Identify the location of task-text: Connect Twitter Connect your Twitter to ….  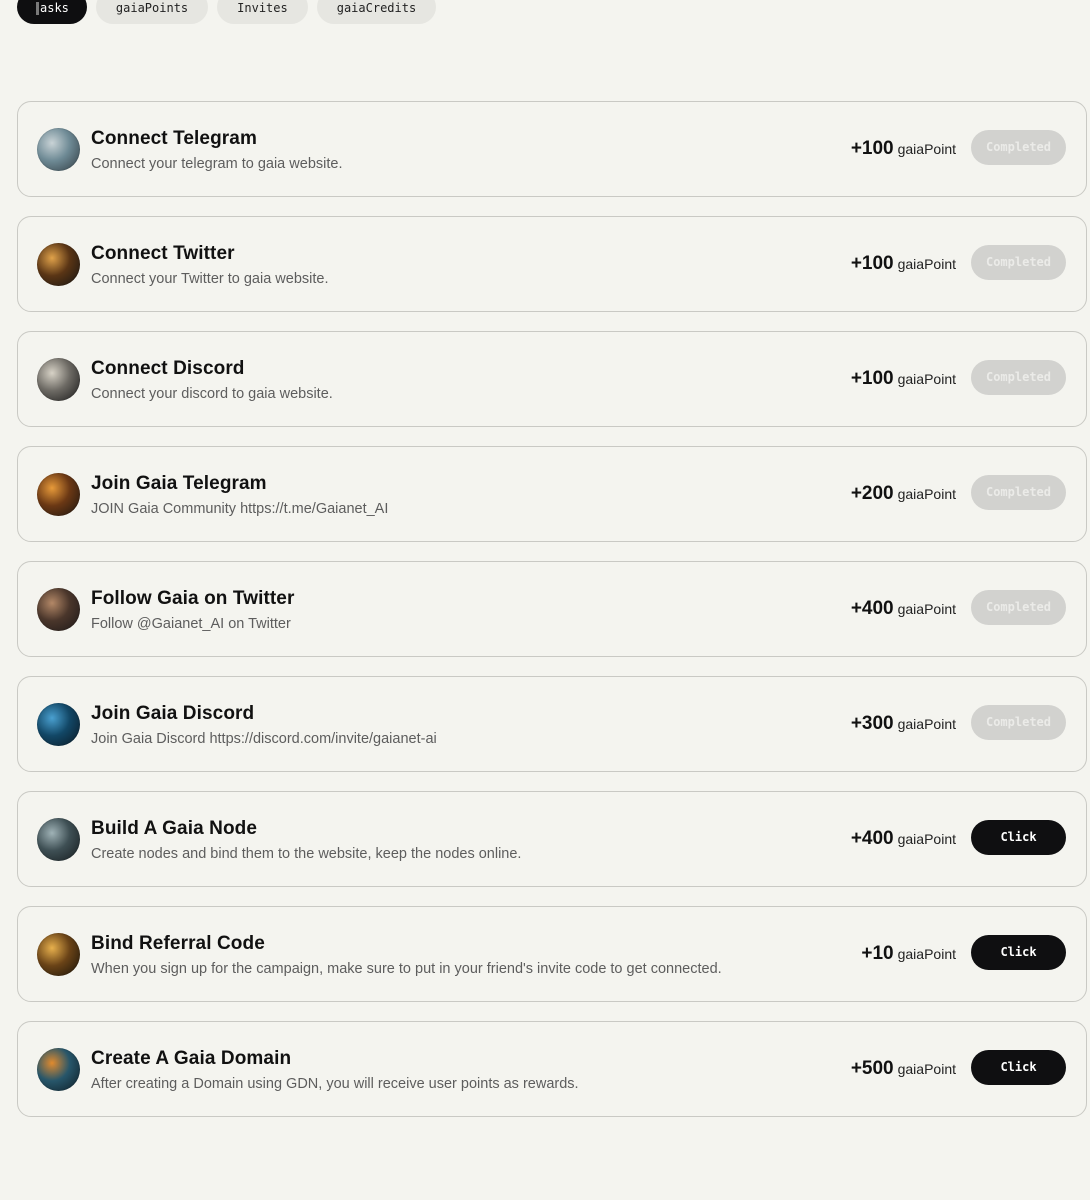
(471, 265).